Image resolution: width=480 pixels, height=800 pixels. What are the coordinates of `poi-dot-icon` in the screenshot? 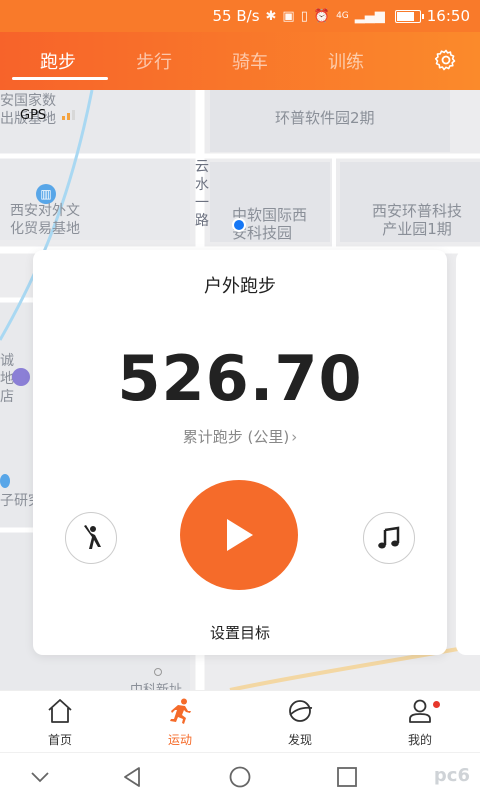 It's located at (158, 672).